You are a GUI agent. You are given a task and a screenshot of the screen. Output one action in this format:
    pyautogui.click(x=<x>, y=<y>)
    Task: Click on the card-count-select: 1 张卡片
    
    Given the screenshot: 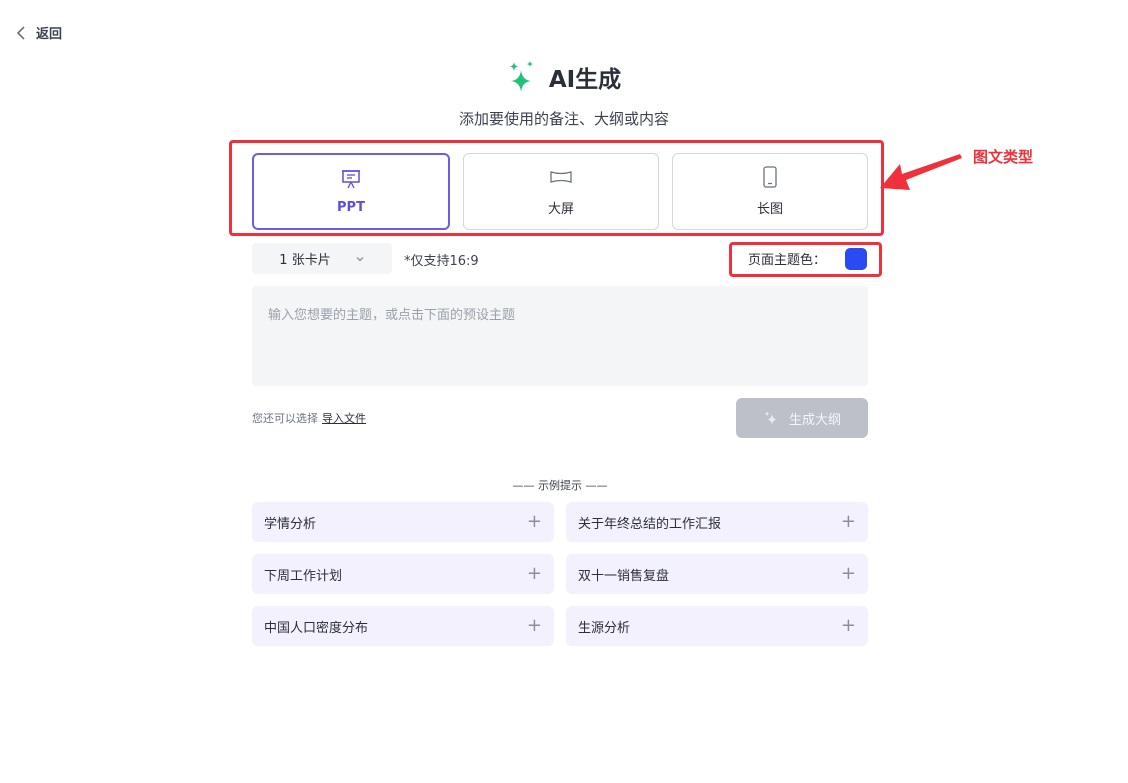 What is the action you would take?
    pyautogui.click(x=322, y=258)
    